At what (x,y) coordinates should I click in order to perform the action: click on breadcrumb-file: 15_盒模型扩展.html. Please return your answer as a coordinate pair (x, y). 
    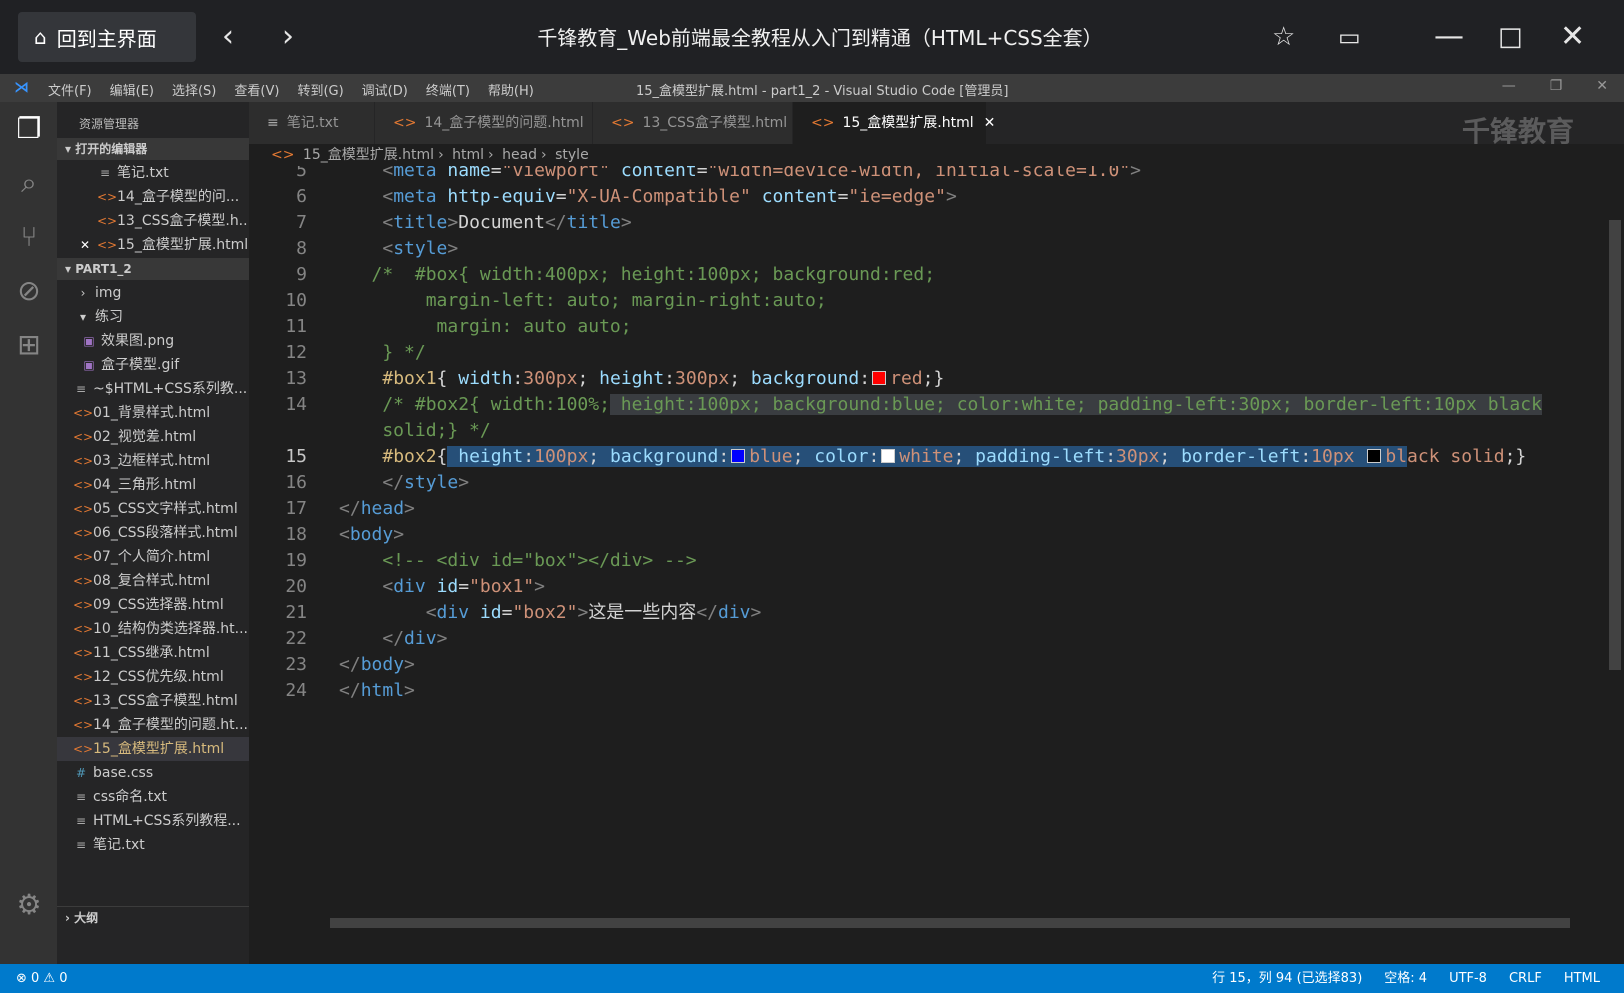
    Looking at the image, I should click on (368, 155).